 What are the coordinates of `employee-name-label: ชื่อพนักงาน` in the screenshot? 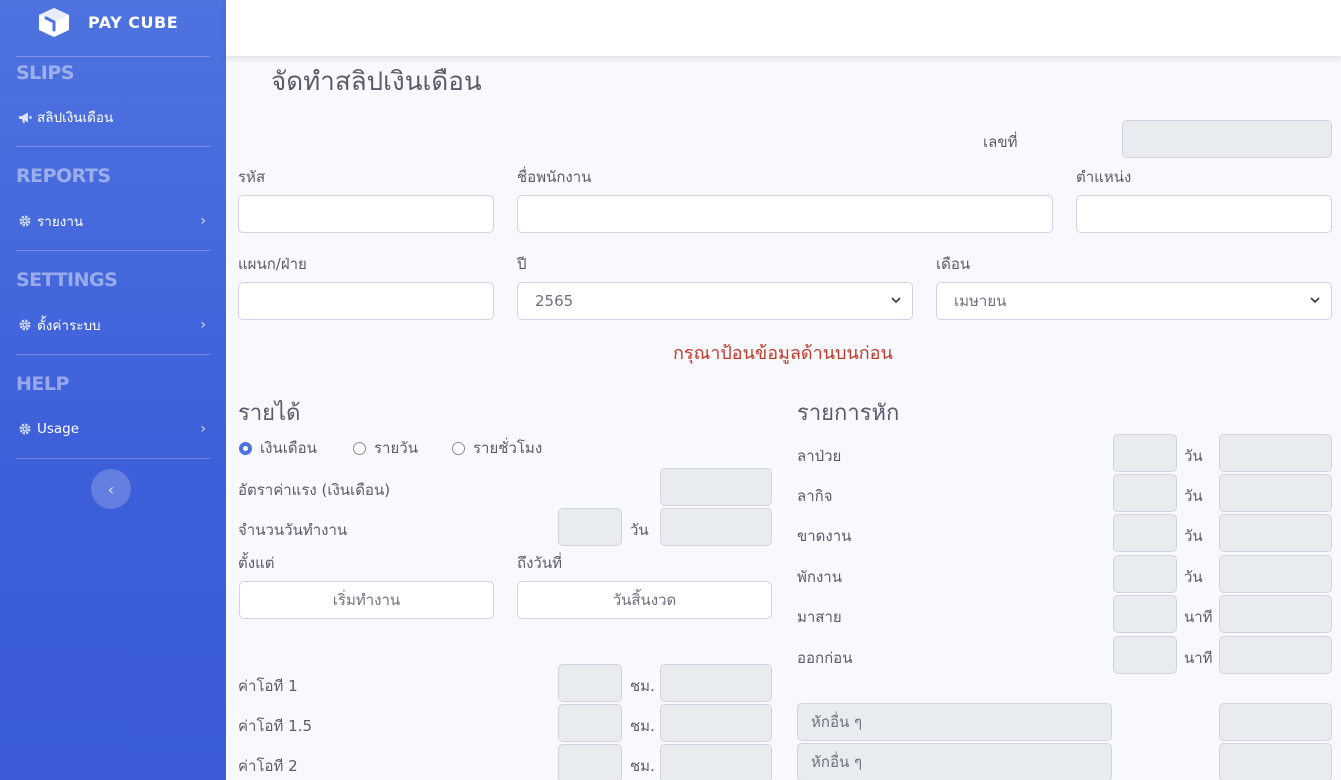 It's located at (554, 177).